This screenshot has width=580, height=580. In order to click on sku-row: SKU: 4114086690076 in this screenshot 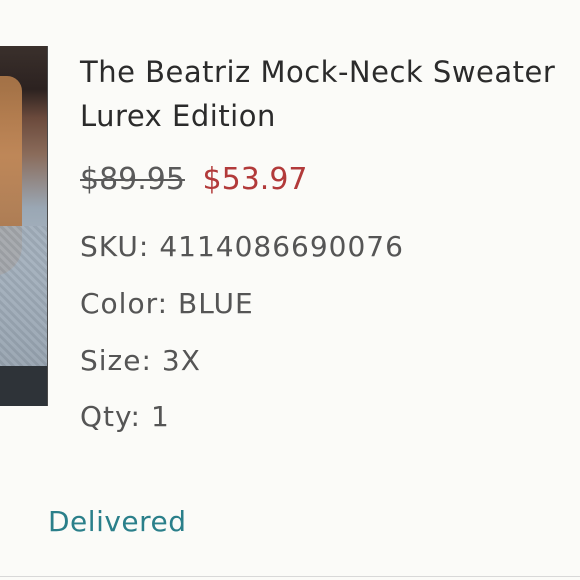, I will do `click(242, 247)`.